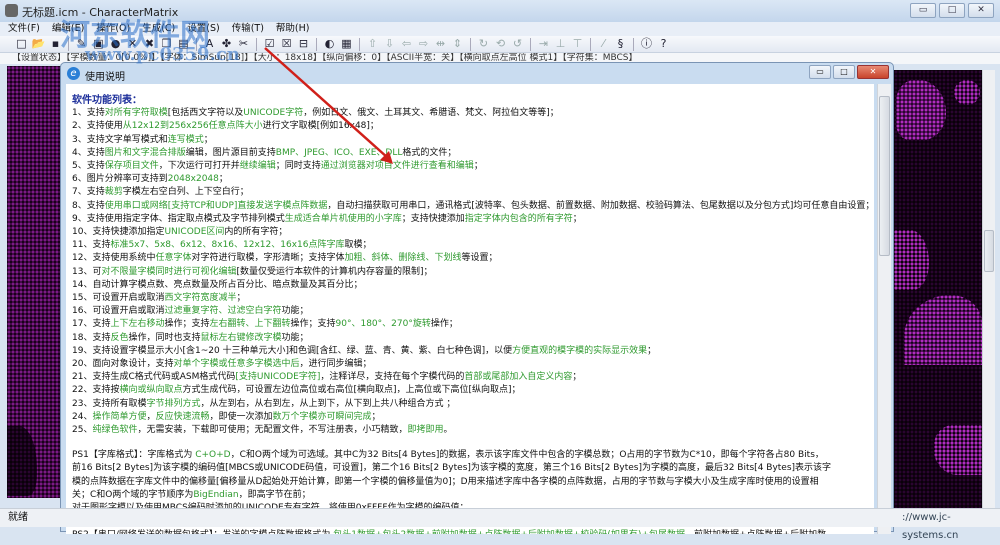  What do you see at coordinates (194, 232) in the screenshot?
I see `highlighted-text: UNICODE区间` at bounding box center [194, 232].